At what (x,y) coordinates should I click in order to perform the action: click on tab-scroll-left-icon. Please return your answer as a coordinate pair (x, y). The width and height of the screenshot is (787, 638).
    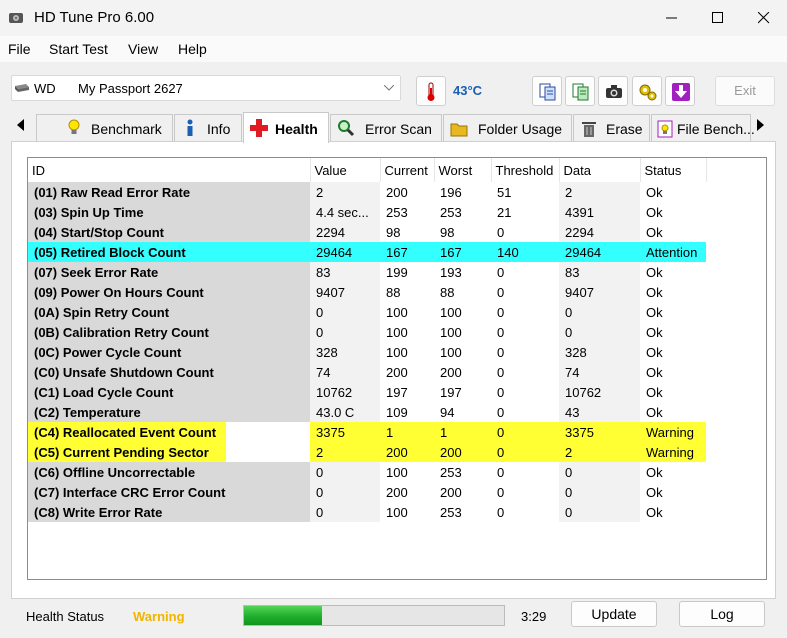
    Looking at the image, I should click on (21, 125).